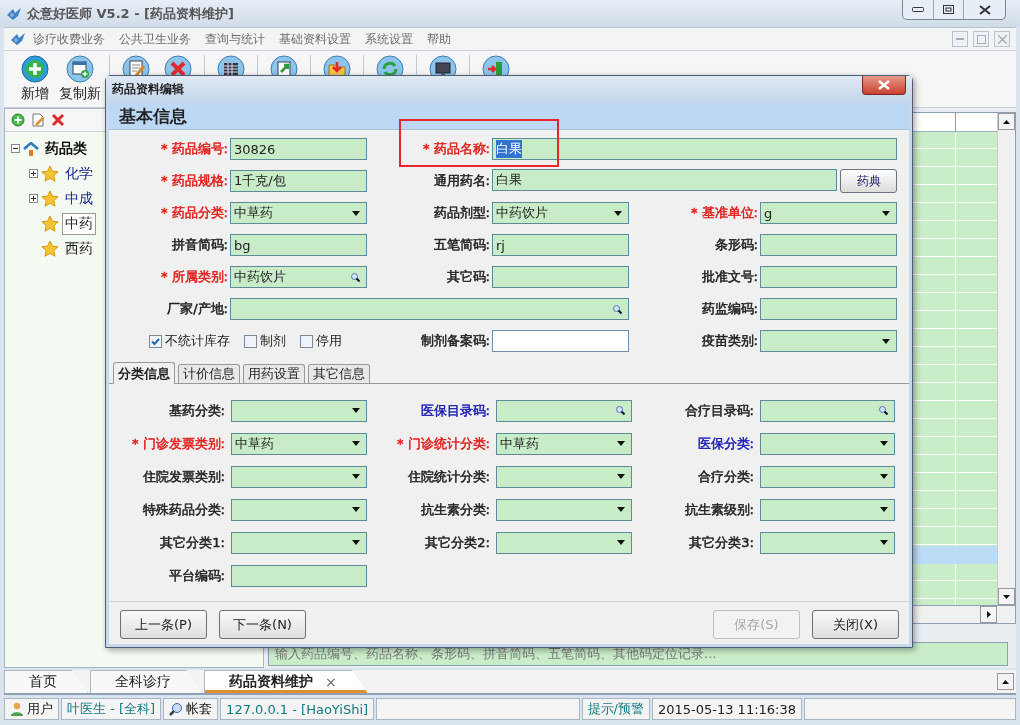  I want to click on tab: 全科诊疗, so click(146, 681).